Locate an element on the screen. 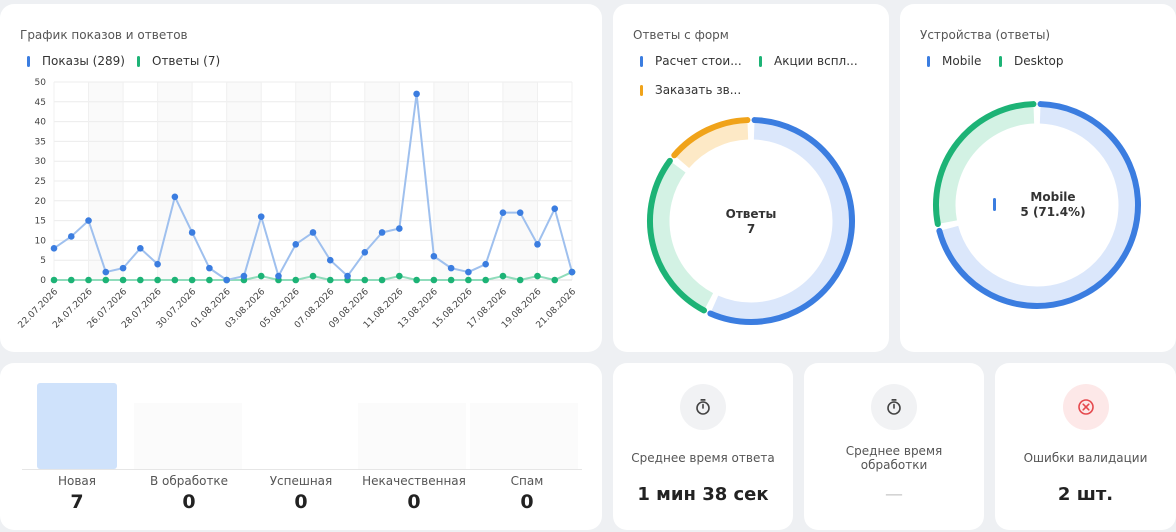  status-new-count: 7 is located at coordinates (77, 502).